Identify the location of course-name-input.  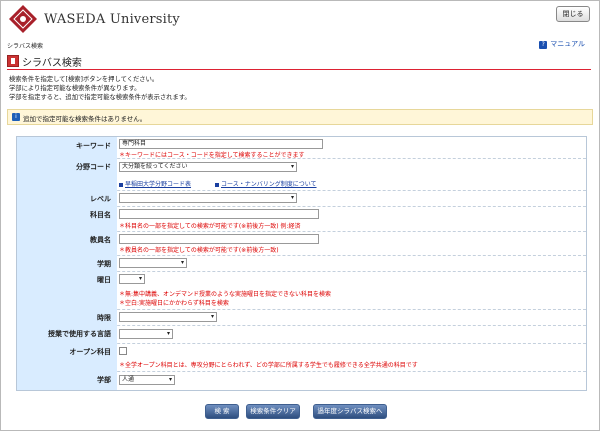
(219, 214).